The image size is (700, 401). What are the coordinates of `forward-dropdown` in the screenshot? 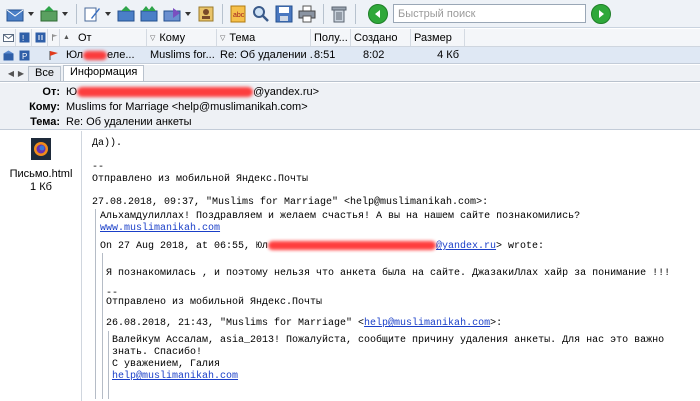 It's located at (188, 14).